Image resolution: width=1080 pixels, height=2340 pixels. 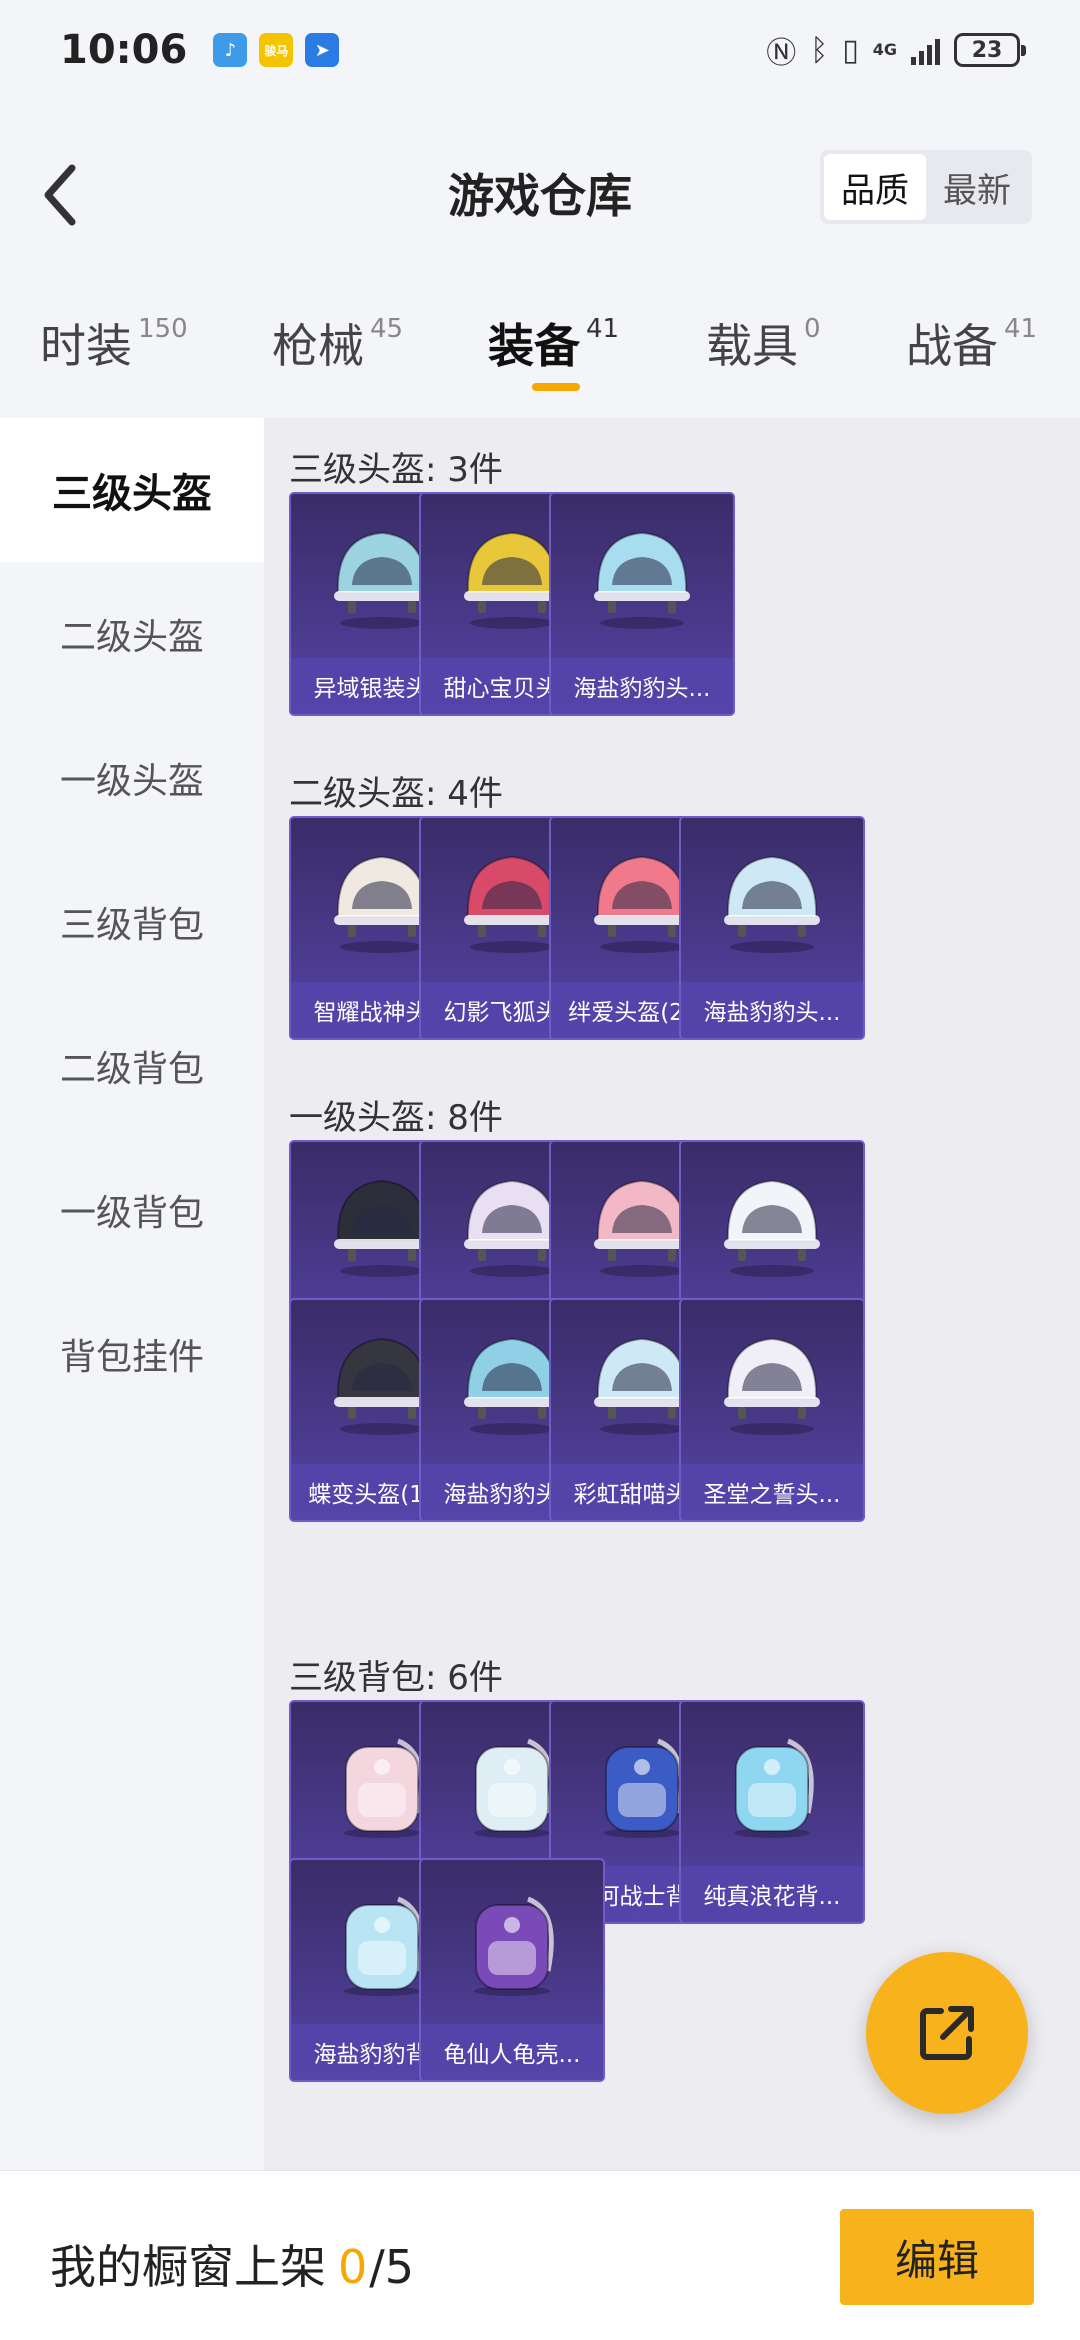 What do you see at coordinates (132, 490) in the screenshot?
I see `sidebar-item-level3-helmet: 三级头盔` at bounding box center [132, 490].